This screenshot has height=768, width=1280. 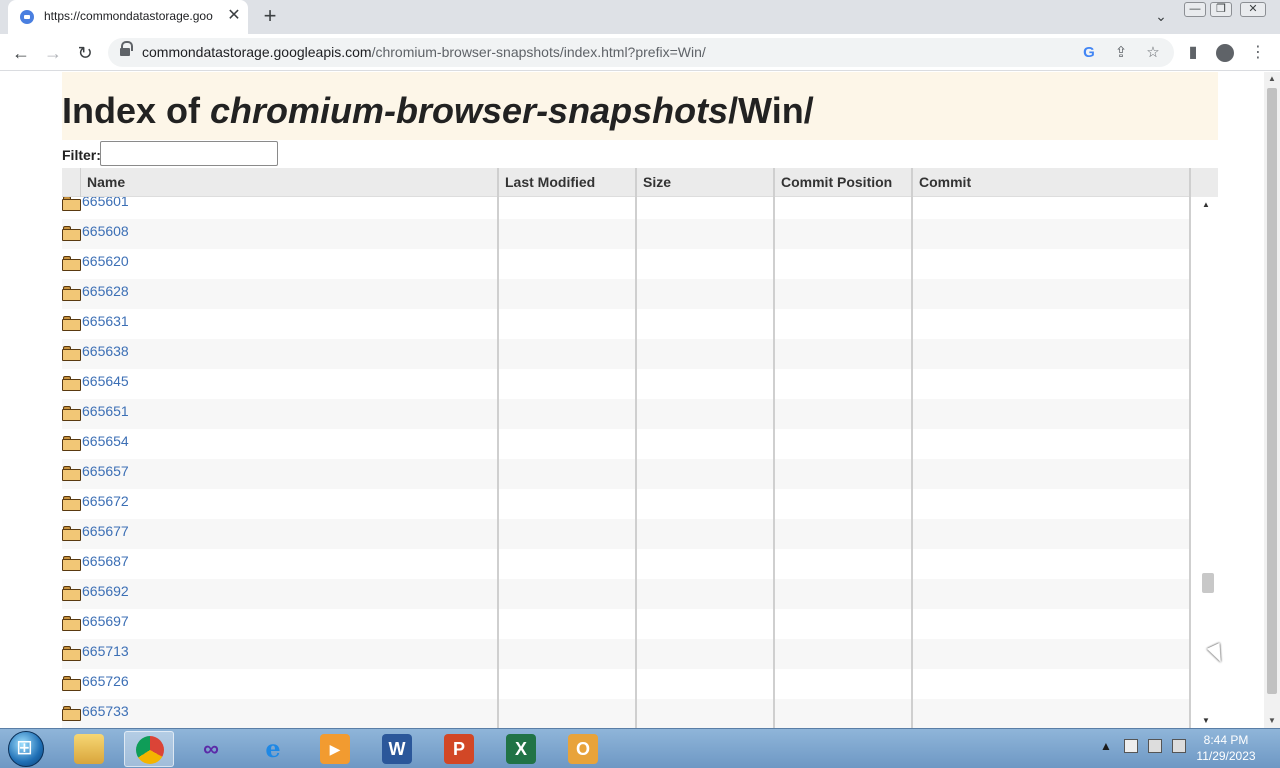 What do you see at coordinates (105, 231) in the screenshot?
I see `folder-link: 665608` at bounding box center [105, 231].